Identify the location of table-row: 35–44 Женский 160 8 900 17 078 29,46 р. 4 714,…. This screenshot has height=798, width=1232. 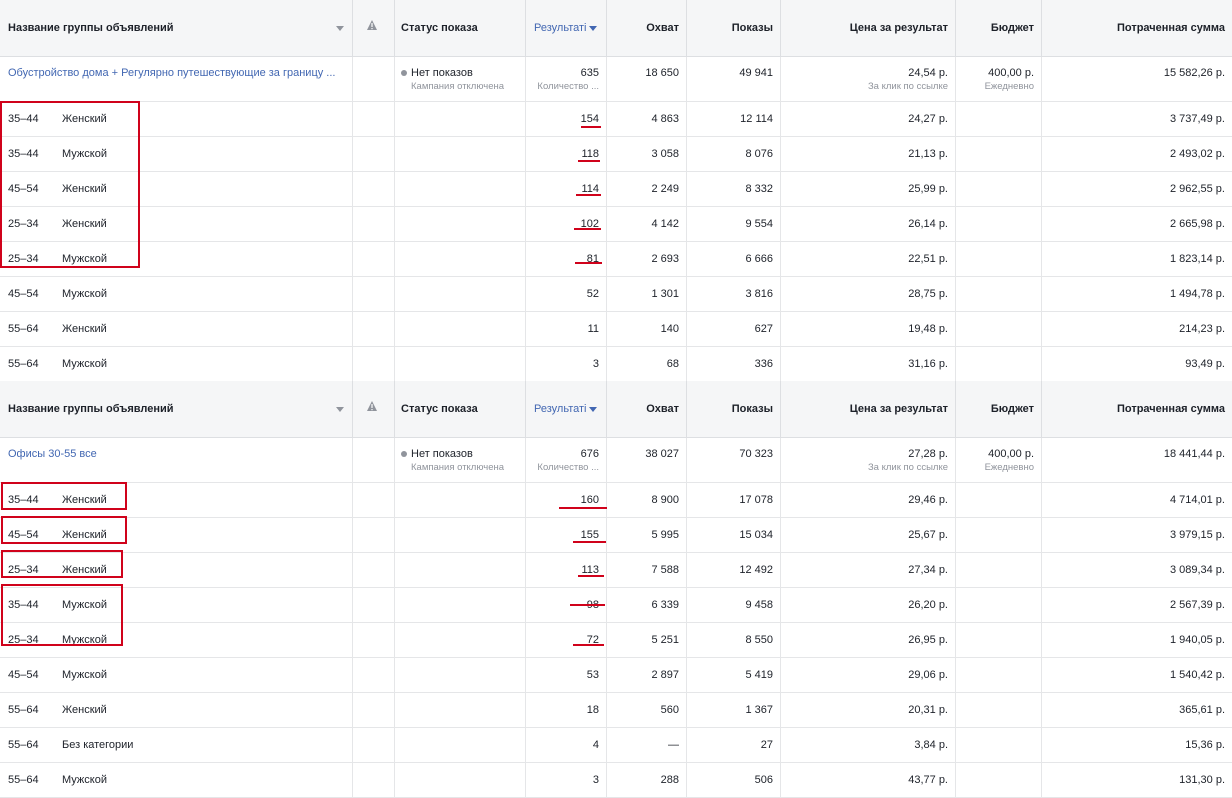
(616, 500).